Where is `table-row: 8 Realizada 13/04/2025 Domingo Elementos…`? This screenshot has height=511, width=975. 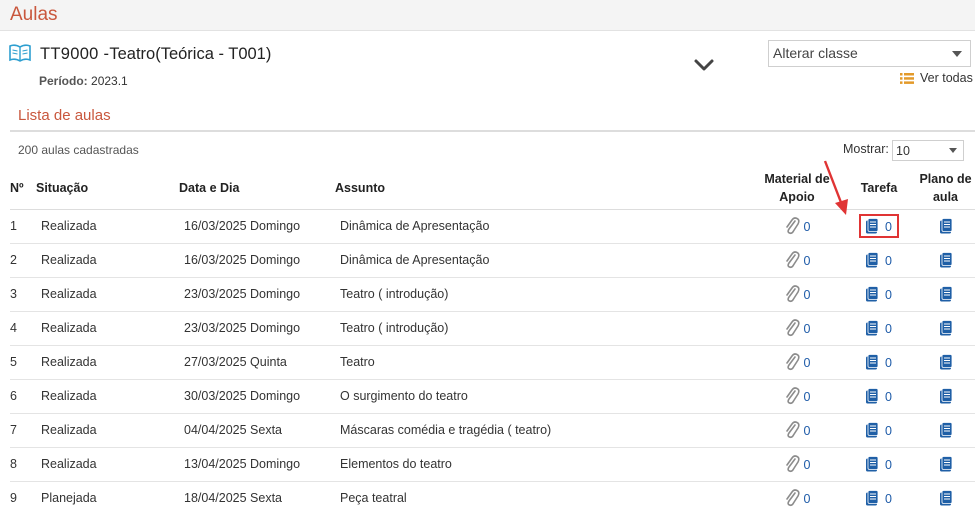 table-row: 8 Realizada 13/04/2025 Domingo Elementos… is located at coordinates (492, 464).